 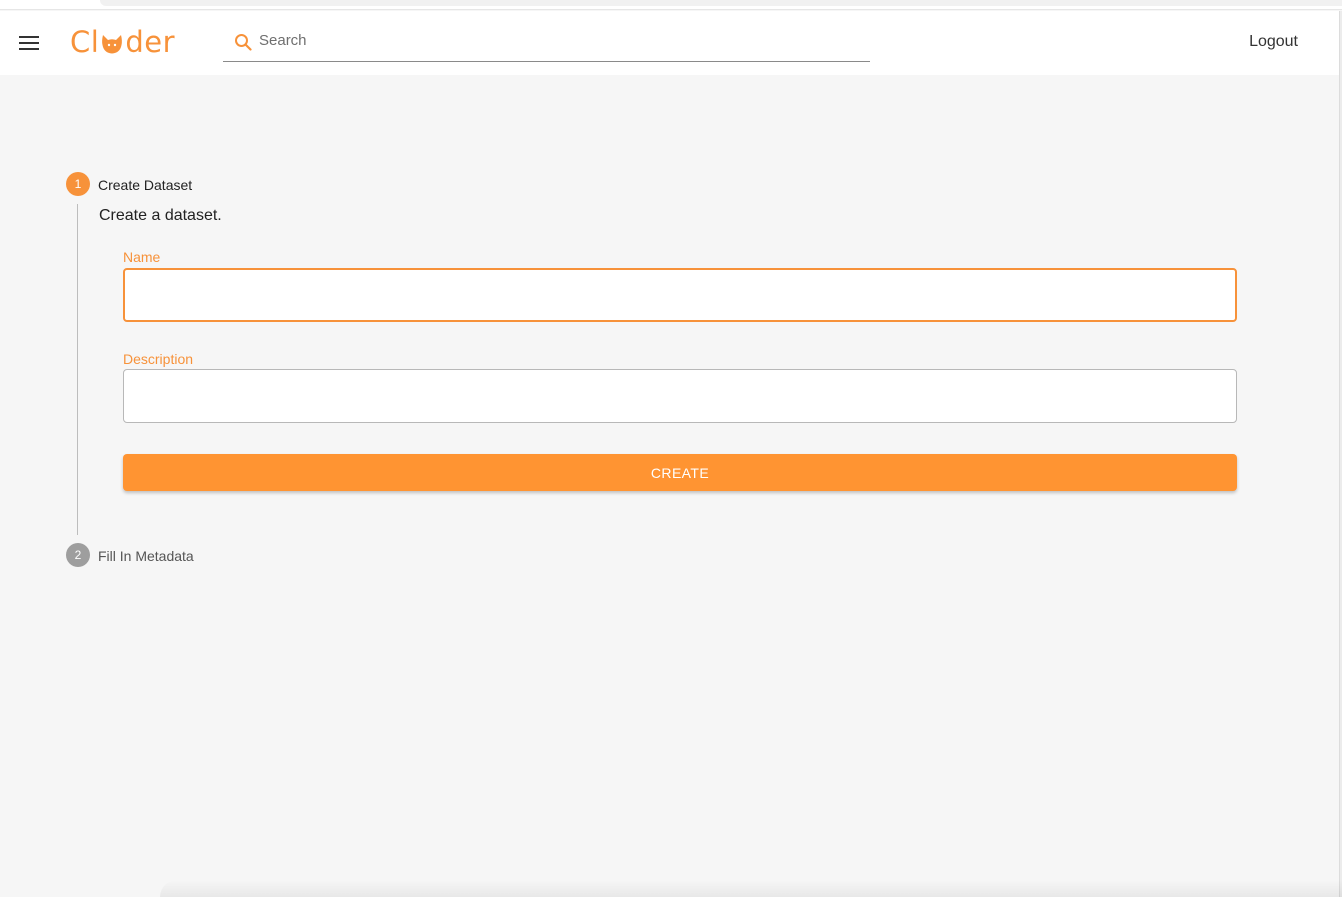 I want to click on browser-tab-bar, so click(x=721, y=3).